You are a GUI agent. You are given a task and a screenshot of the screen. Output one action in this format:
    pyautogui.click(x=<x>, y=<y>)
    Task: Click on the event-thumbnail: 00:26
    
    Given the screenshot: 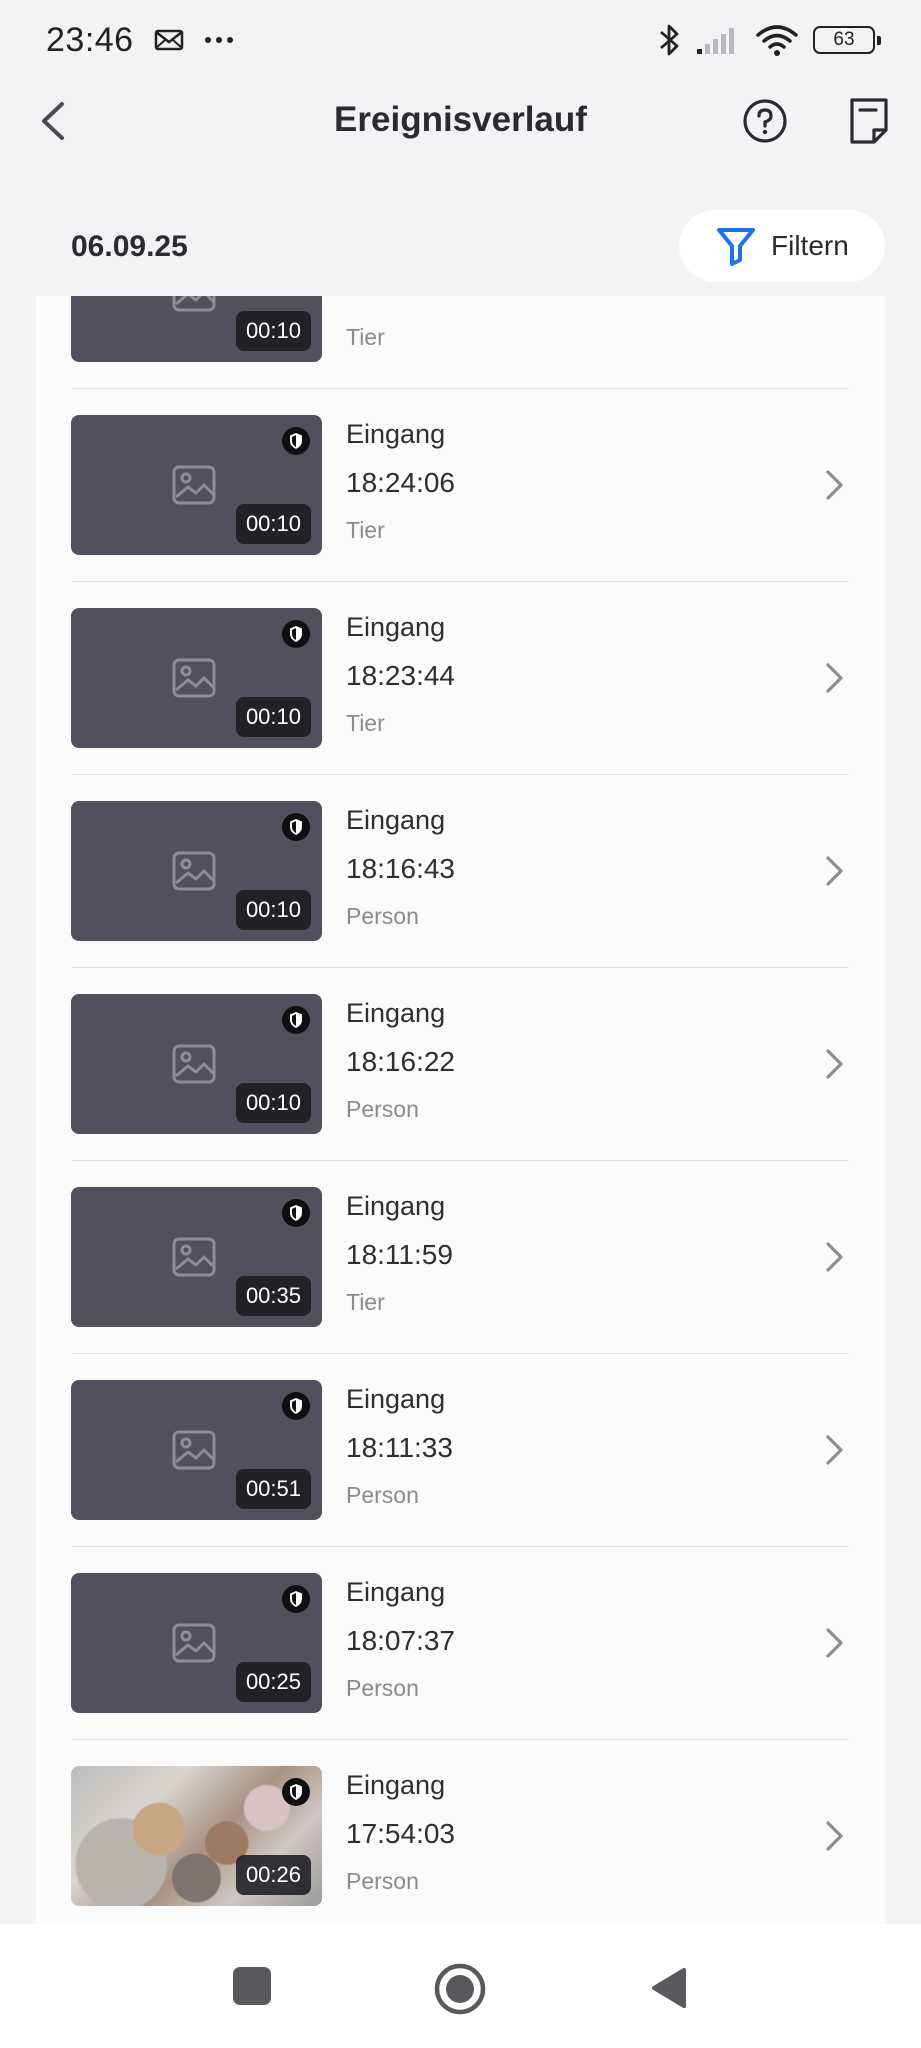 What is the action you would take?
    pyautogui.click(x=196, y=1836)
    